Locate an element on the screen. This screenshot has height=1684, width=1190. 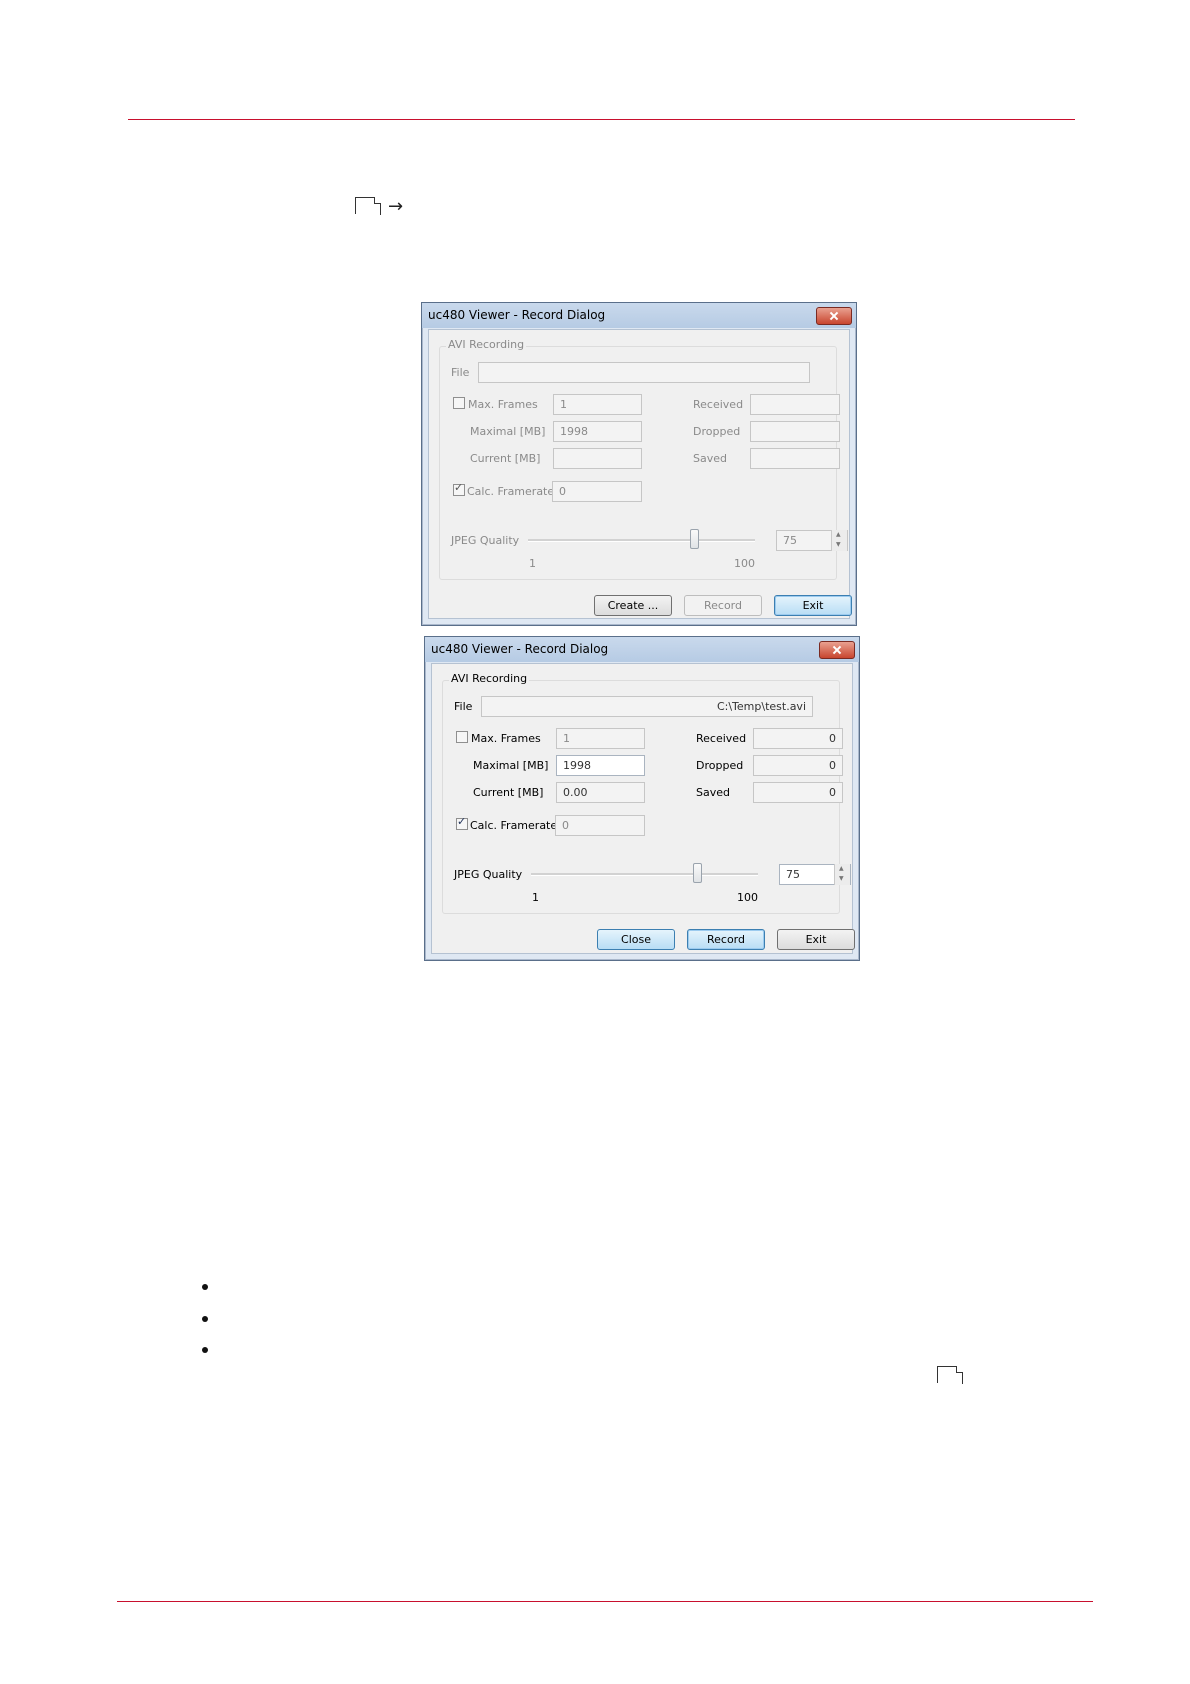
dropped-field: 0 is located at coordinates (798, 765).